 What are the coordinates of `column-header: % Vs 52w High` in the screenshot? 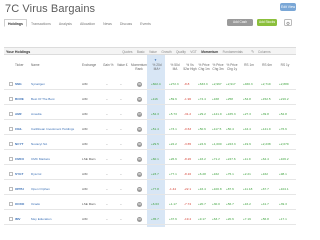 It's located at (190, 67).